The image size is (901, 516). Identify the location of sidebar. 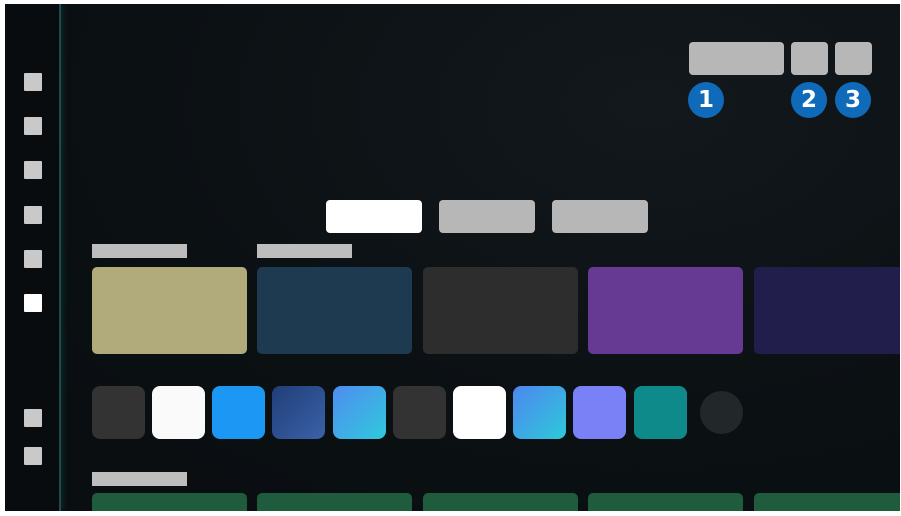
(33, 257).